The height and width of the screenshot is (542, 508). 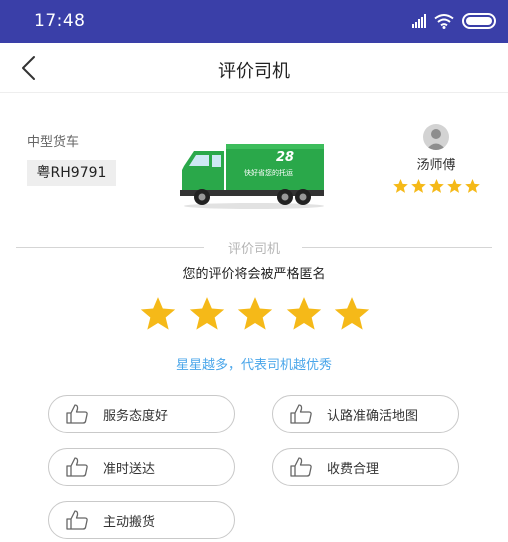 I want to click on rating-hint: 星星越多，代表司机越优秀, so click(x=253, y=365).